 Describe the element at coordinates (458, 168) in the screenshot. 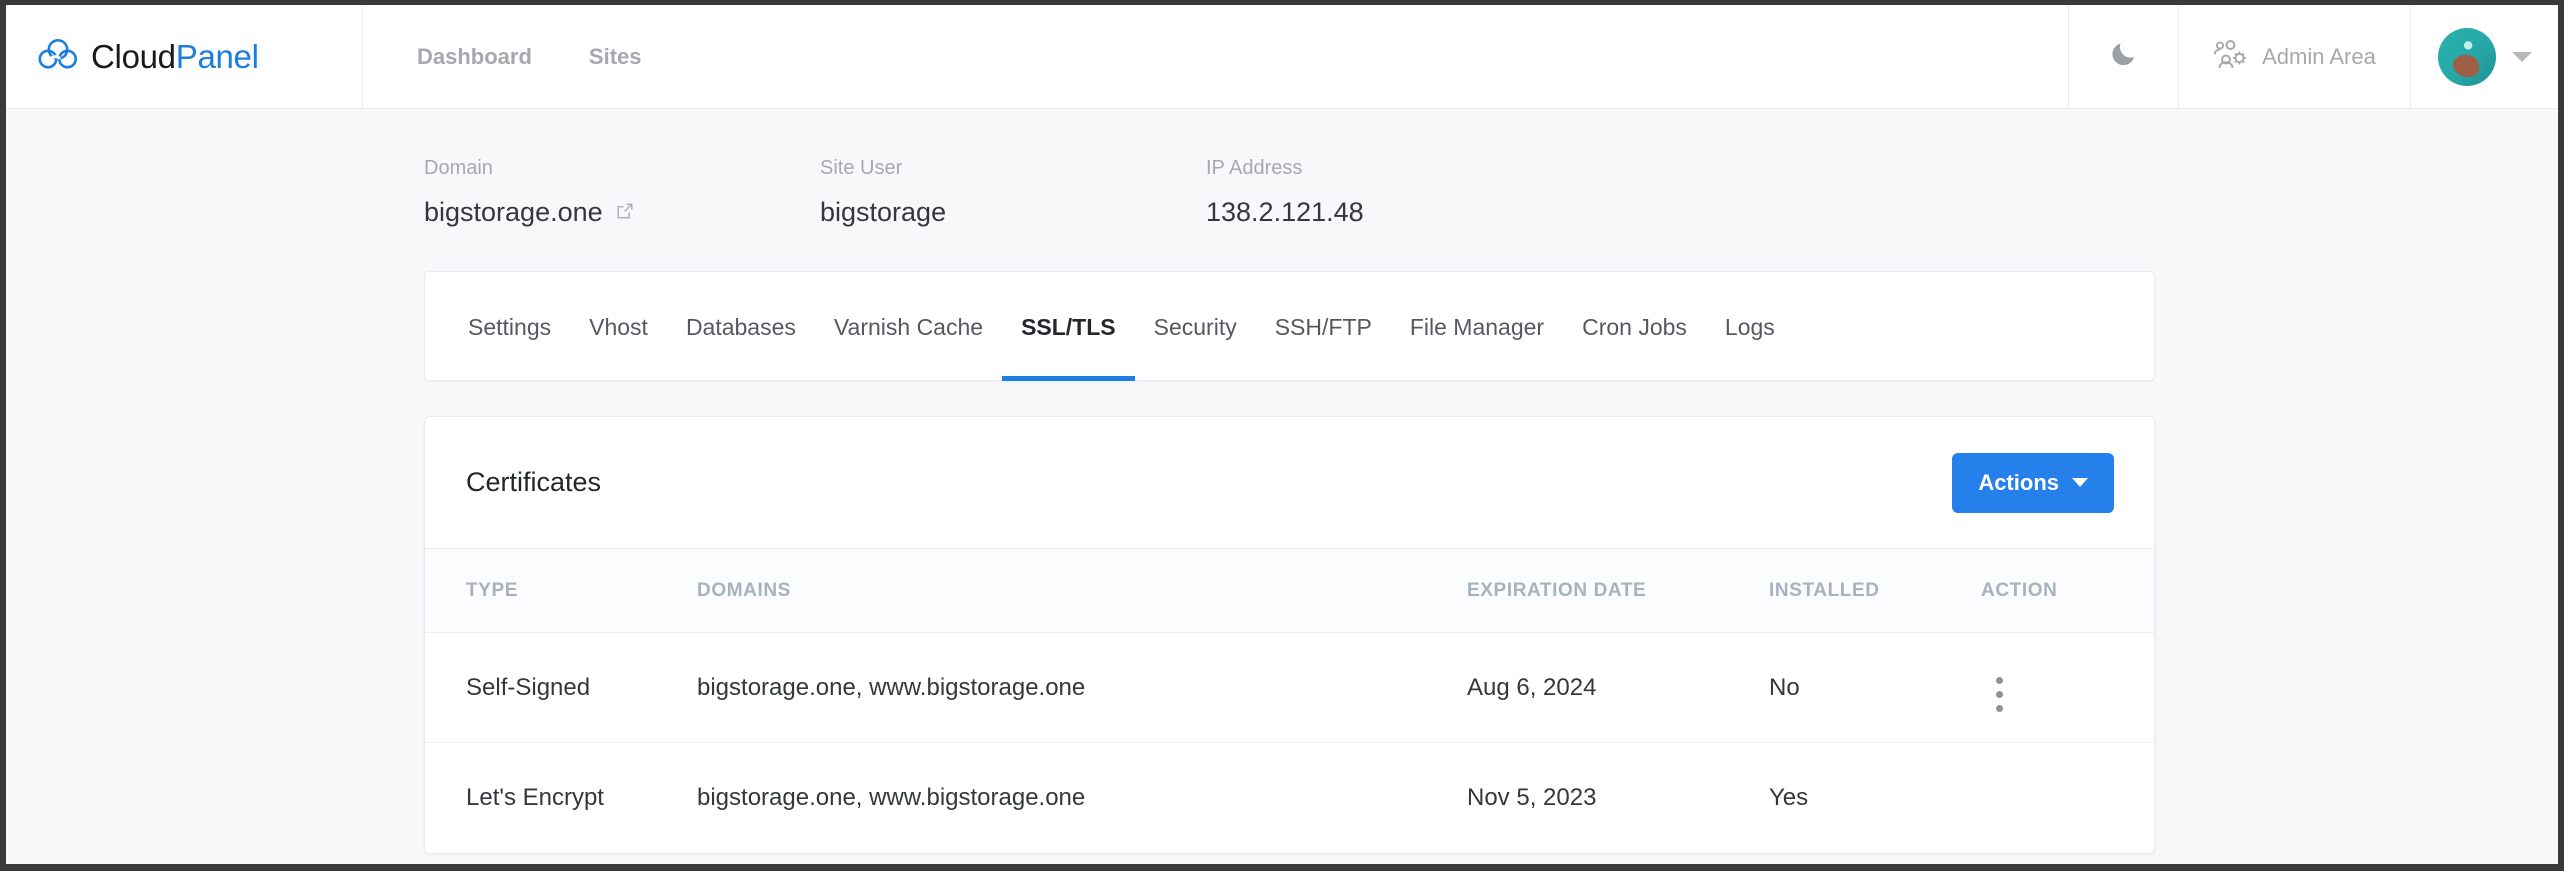

I see `meta-domain-label: Domain` at that location.